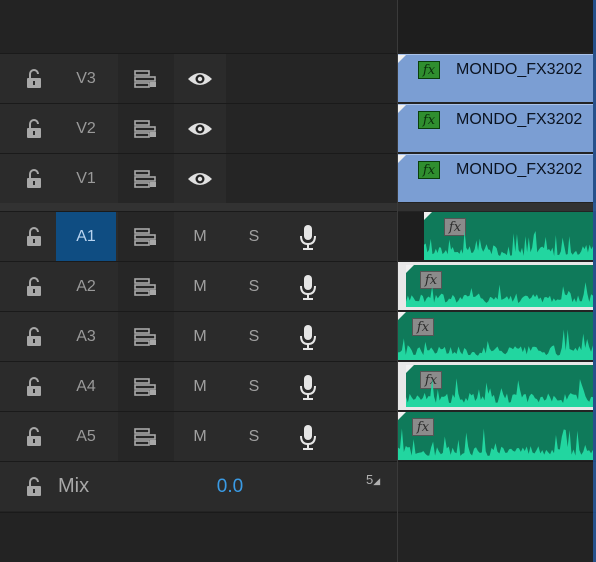  Describe the element at coordinates (397, 281) in the screenshot. I see `header-timeline-separator` at that location.